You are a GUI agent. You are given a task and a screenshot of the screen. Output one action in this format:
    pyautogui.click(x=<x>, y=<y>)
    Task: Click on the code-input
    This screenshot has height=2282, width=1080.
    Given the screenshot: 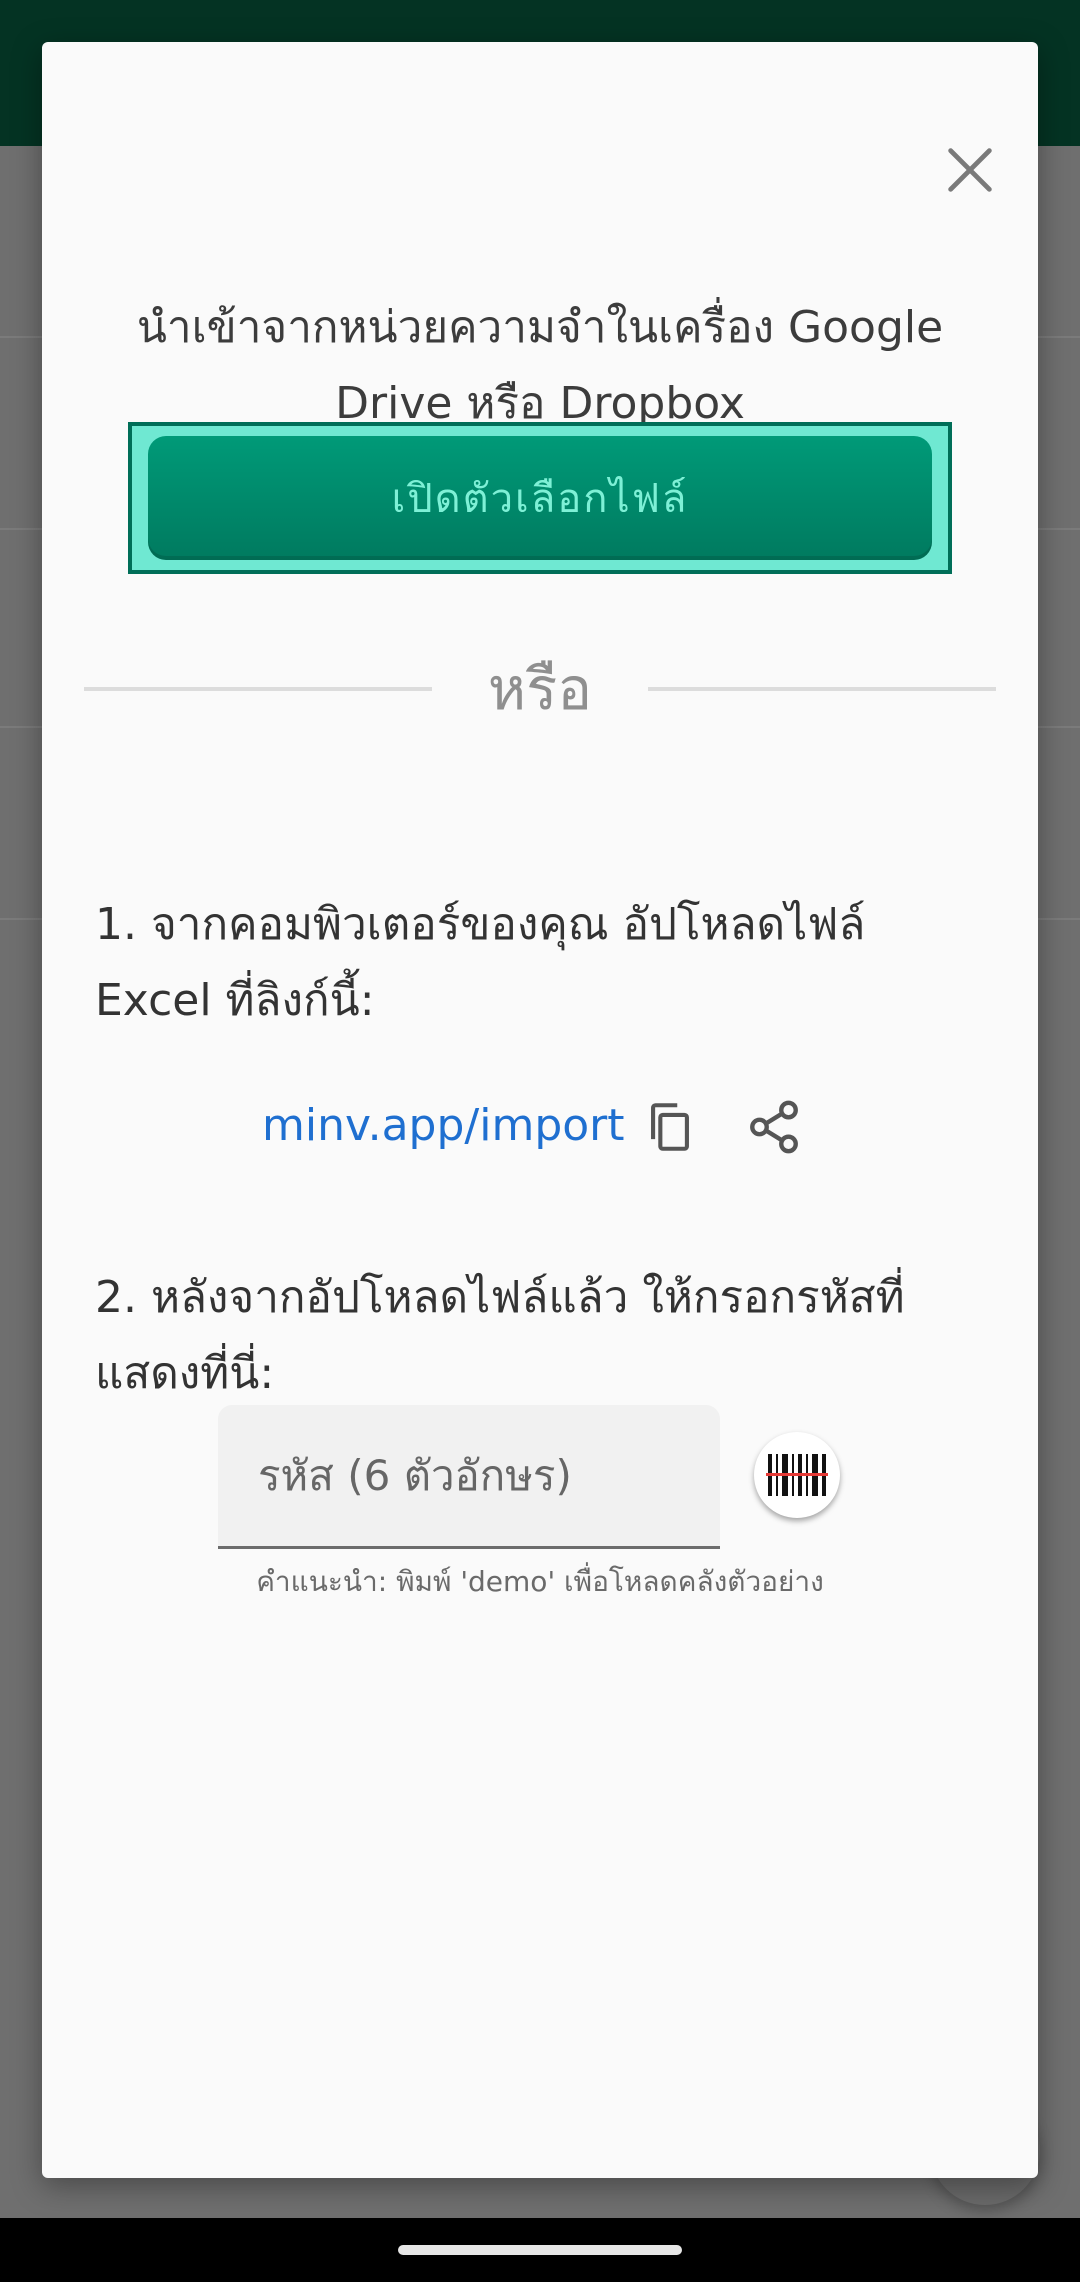 What is the action you would take?
    pyautogui.click(x=469, y=1475)
    